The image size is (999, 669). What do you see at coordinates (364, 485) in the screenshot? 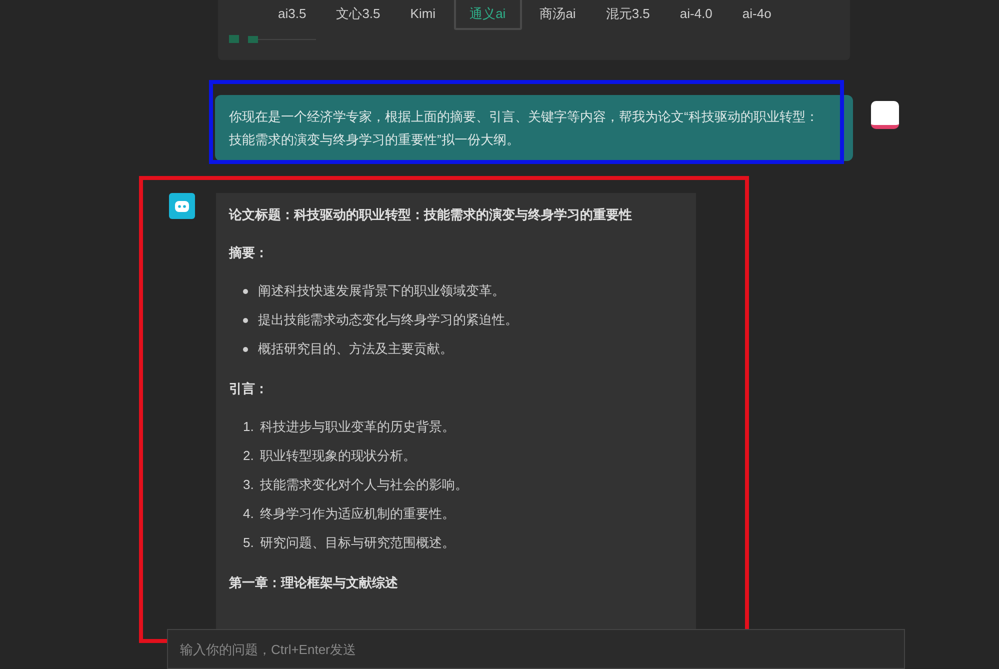
I see `list-item-text: 技能需求变化对个人与社会的影响。` at bounding box center [364, 485].